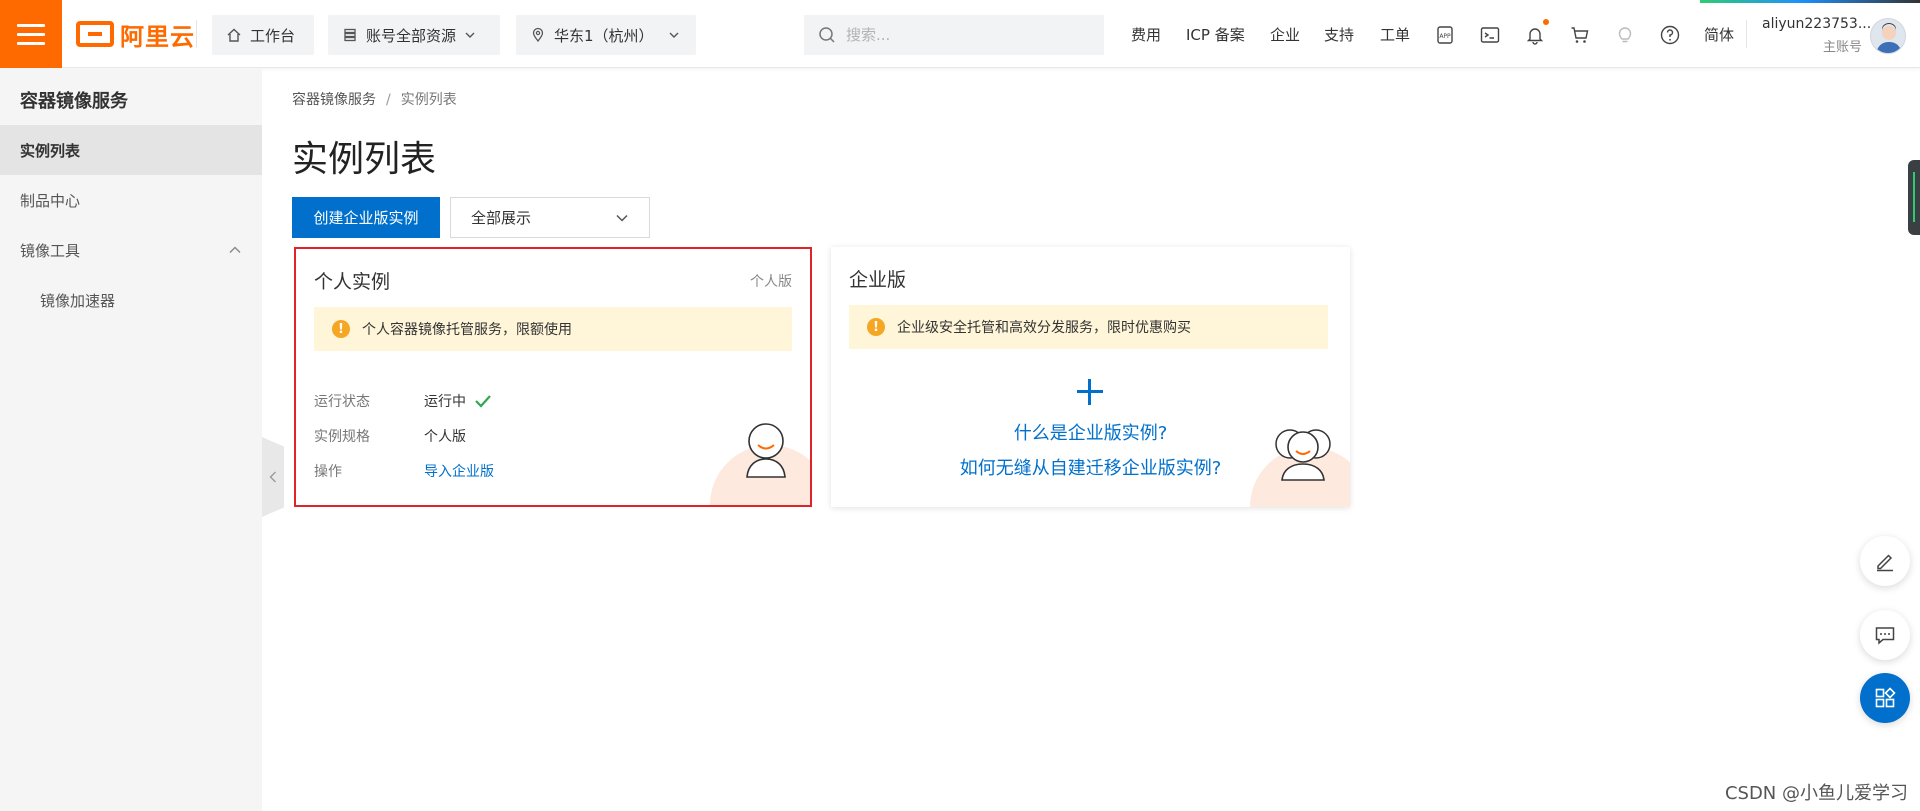 The image size is (1920, 811). Describe the element at coordinates (538, 35) in the screenshot. I see `location-pin-icon` at that location.